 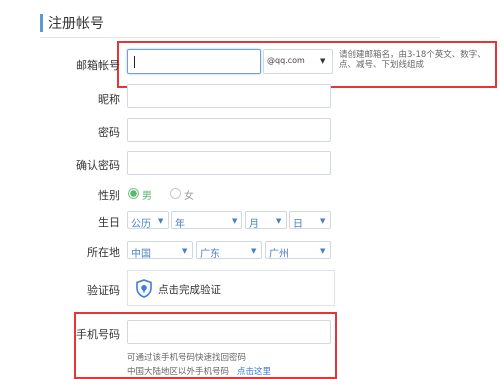 I want to click on captcha-label: 验证码, so click(x=103, y=290).